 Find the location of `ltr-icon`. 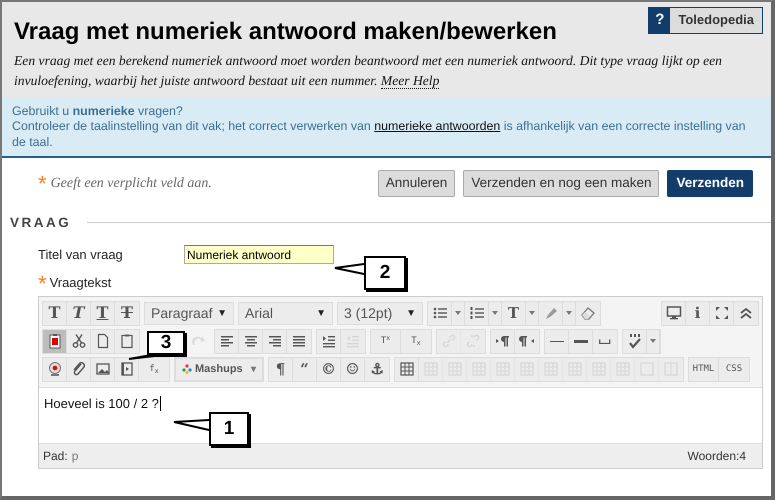

ltr-icon is located at coordinates (502, 341).